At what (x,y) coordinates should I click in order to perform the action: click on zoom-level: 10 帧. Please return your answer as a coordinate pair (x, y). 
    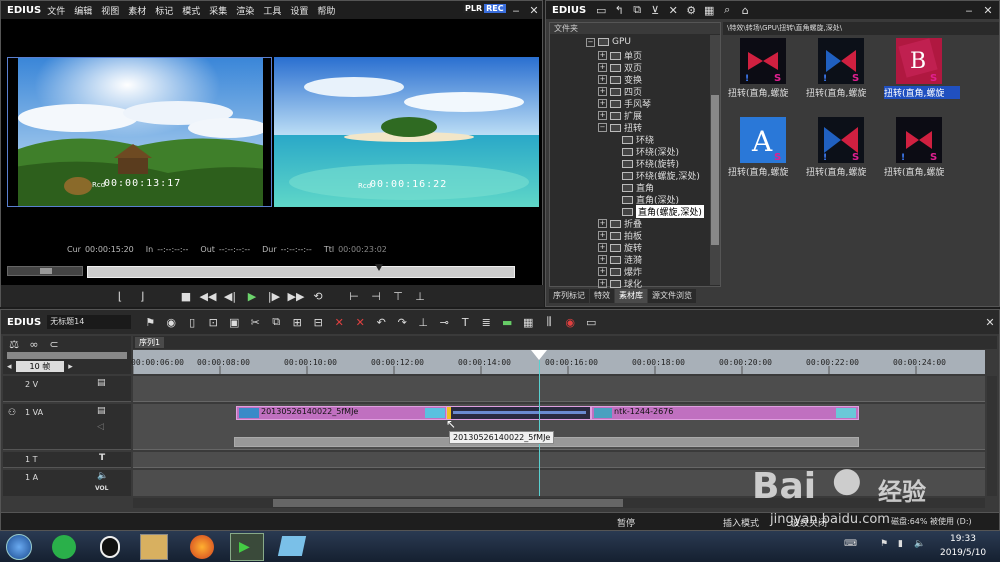
    Looking at the image, I should click on (40, 366).